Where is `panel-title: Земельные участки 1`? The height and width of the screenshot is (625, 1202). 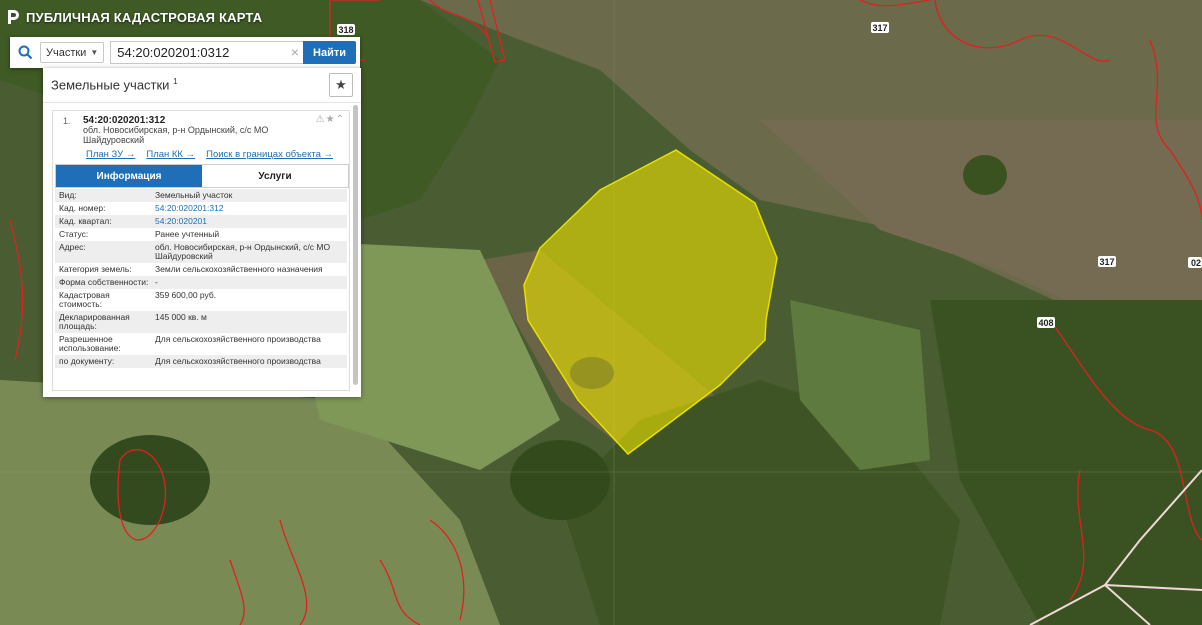 panel-title: Земельные участки 1 is located at coordinates (114, 84).